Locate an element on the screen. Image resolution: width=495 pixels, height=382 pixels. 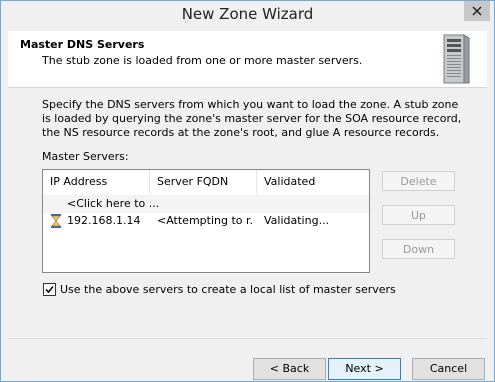
master-servers-label: Master Servers: is located at coordinates (85, 156).